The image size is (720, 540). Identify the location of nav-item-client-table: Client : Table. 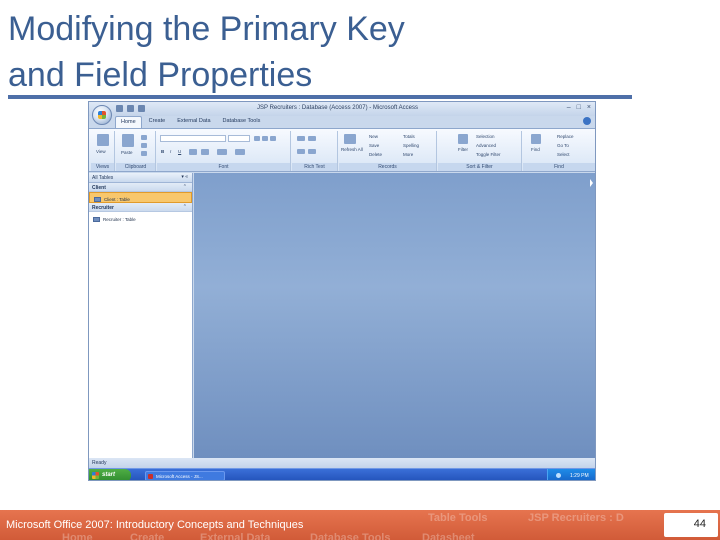
(140, 197).